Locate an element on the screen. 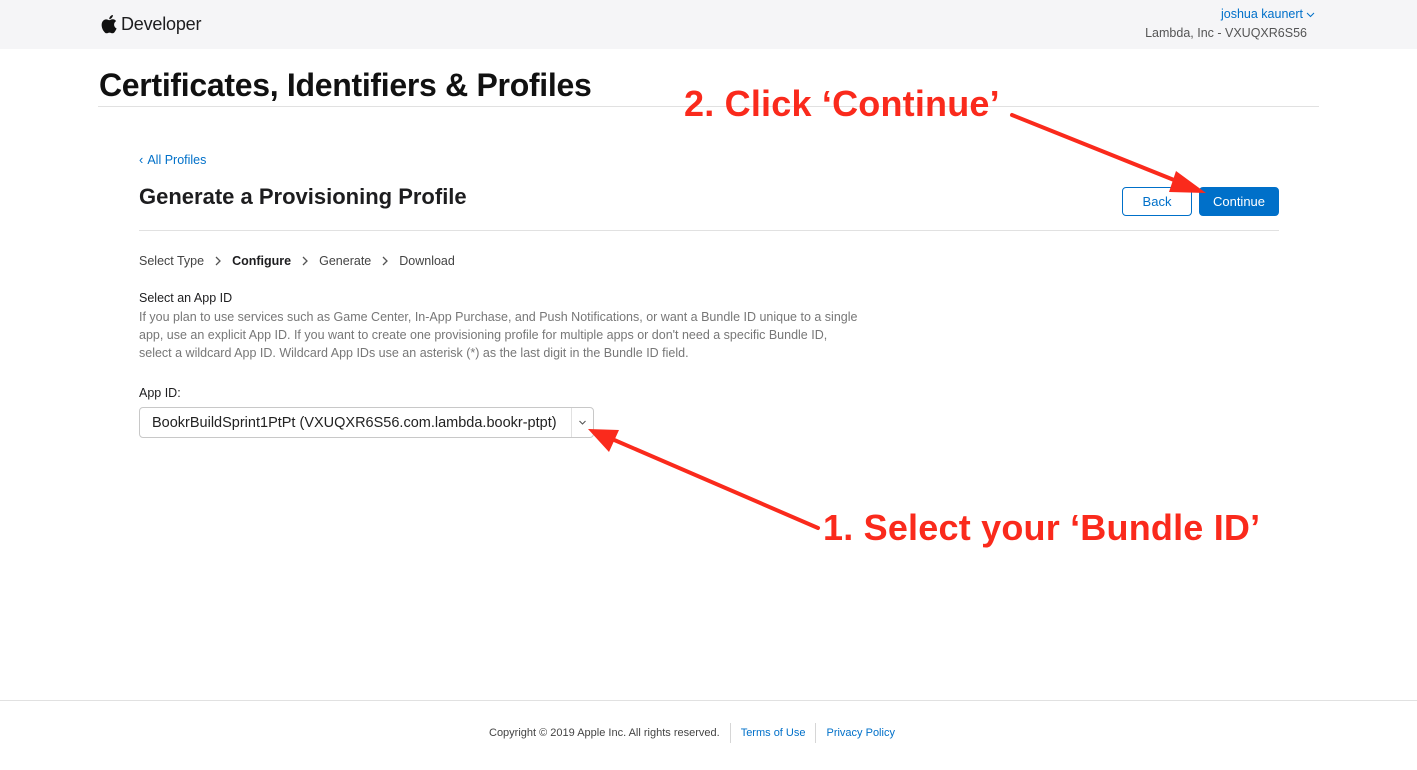 Image resolution: width=1417 pixels, height=770 pixels. apple-logo-icon is located at coordinates (109, 24).